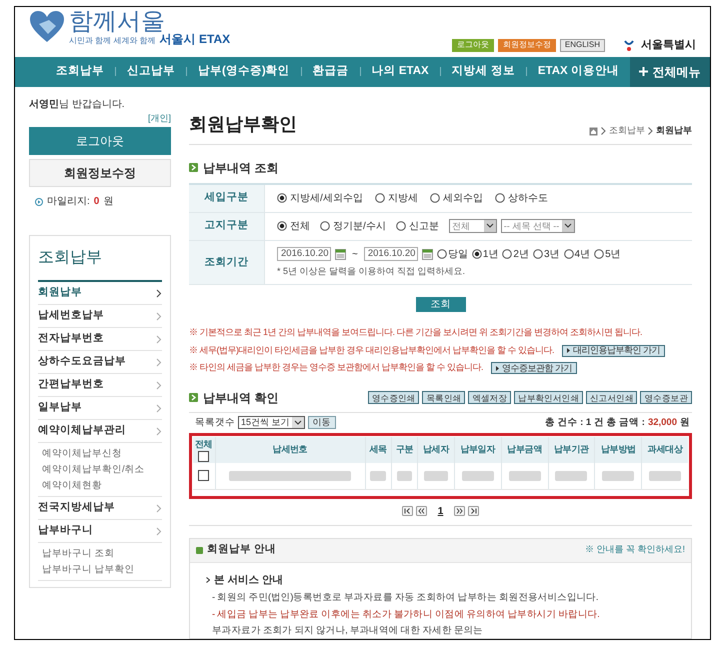  Describe the element at coordinates (151, 72) in the screenshot. I see `nav-item: 신고납부` at that location.